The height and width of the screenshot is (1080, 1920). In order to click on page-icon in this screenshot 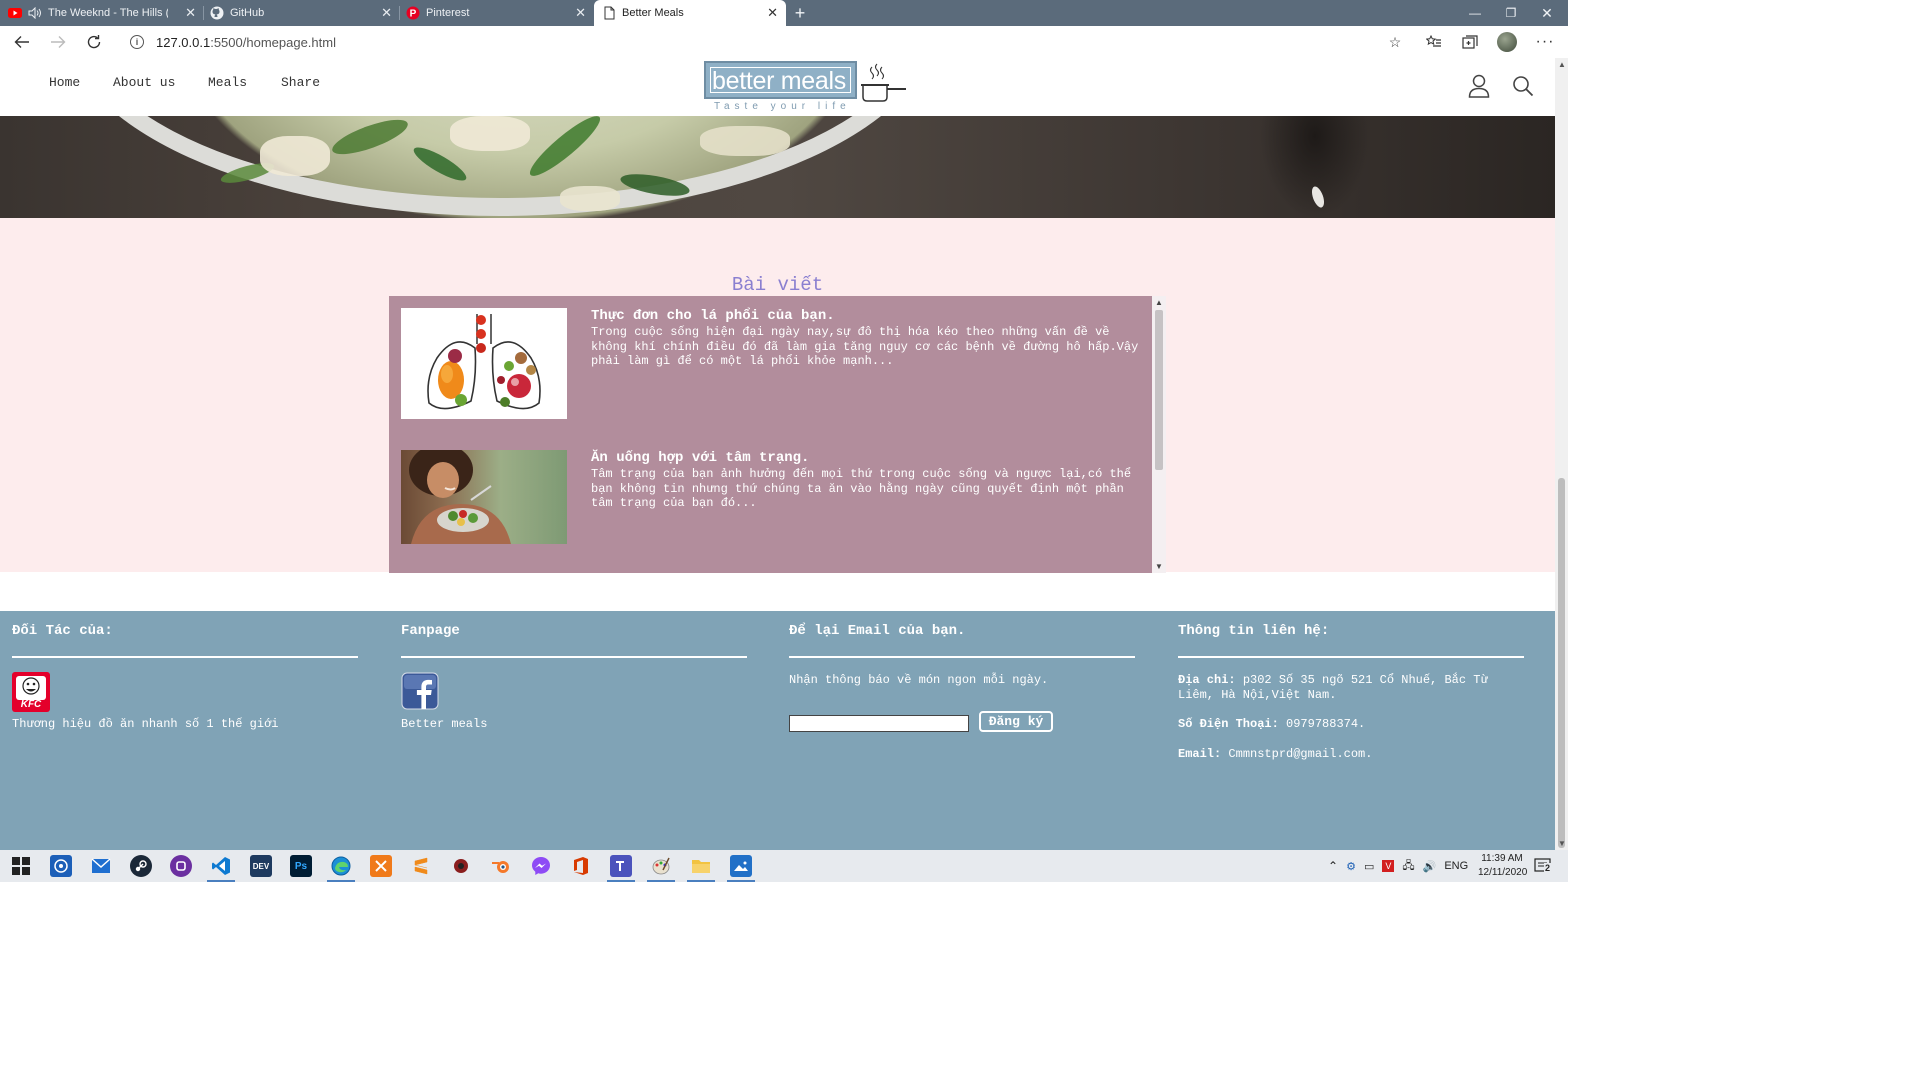, I will do `click(609, 13)`.